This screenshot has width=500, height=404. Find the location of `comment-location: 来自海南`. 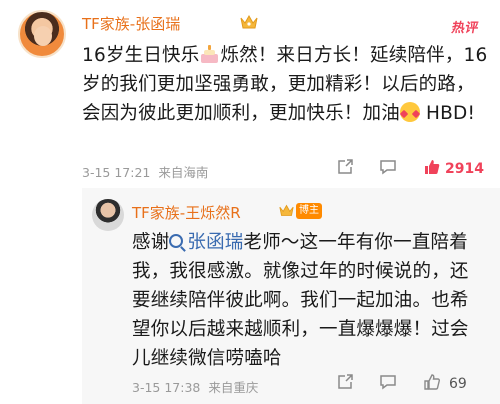

comment-location: 来自海南 is located at coordinates (183, 172).